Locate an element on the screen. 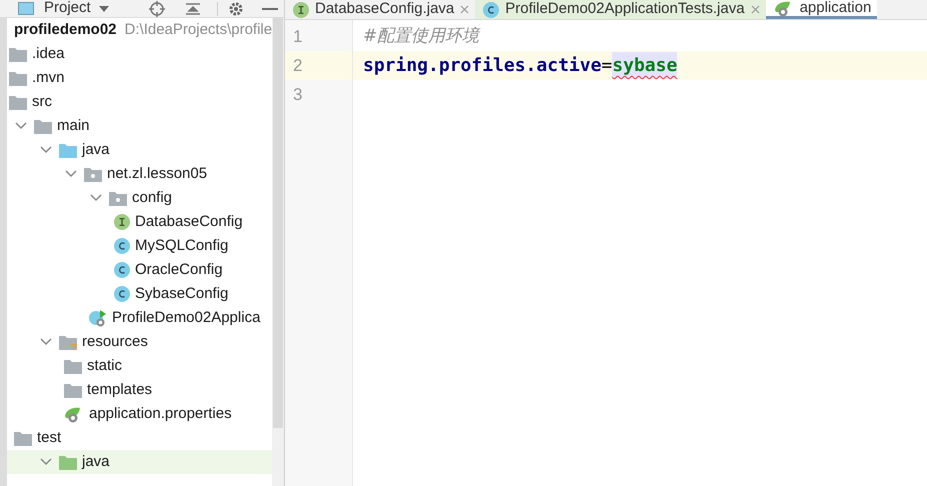 This screenshot has width=927, height=486. line-number: 3 is located at coordinates (297, 95).